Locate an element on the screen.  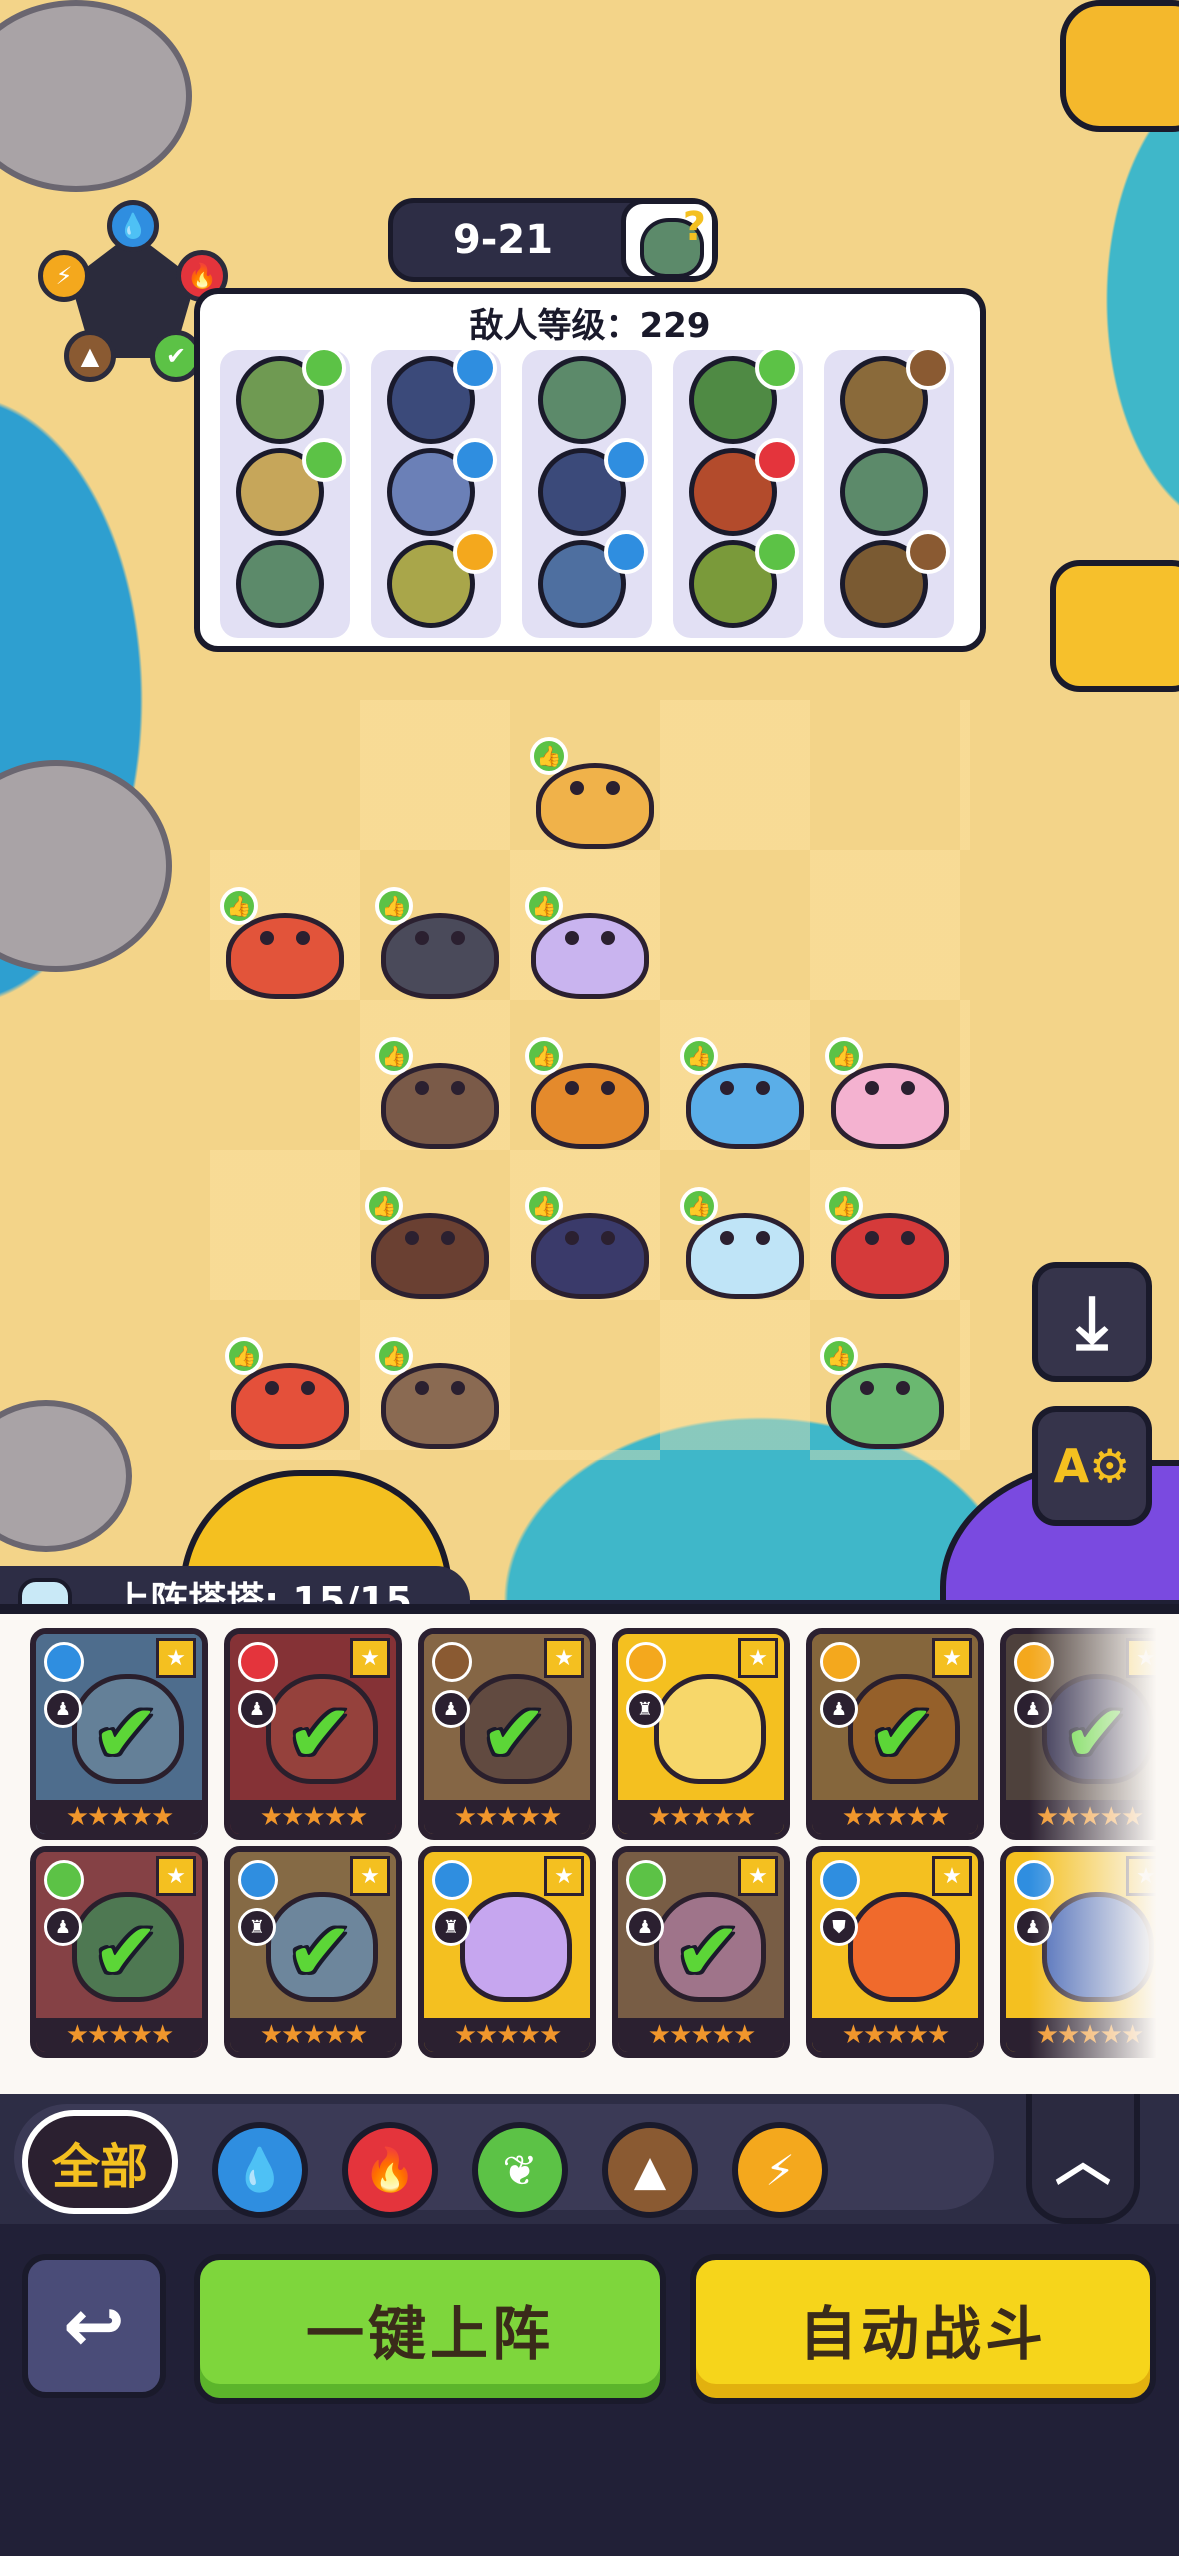
unit-raccoon: 👍 is located at coordinates (440, 1396).